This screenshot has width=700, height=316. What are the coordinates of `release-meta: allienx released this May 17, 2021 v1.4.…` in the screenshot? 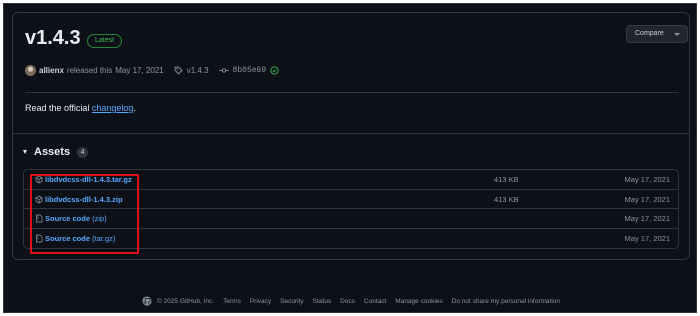 It's located at (152, 70).